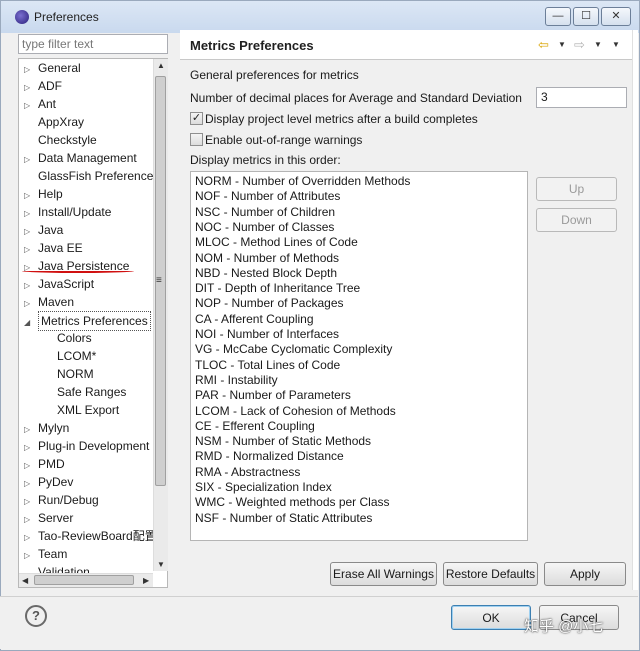 The width and height of the screenshot is (640, 651). Describe the element at coordinates (84, 580) in the screenshot. I see `tree-horizontal-scroll-thumb` at that location.